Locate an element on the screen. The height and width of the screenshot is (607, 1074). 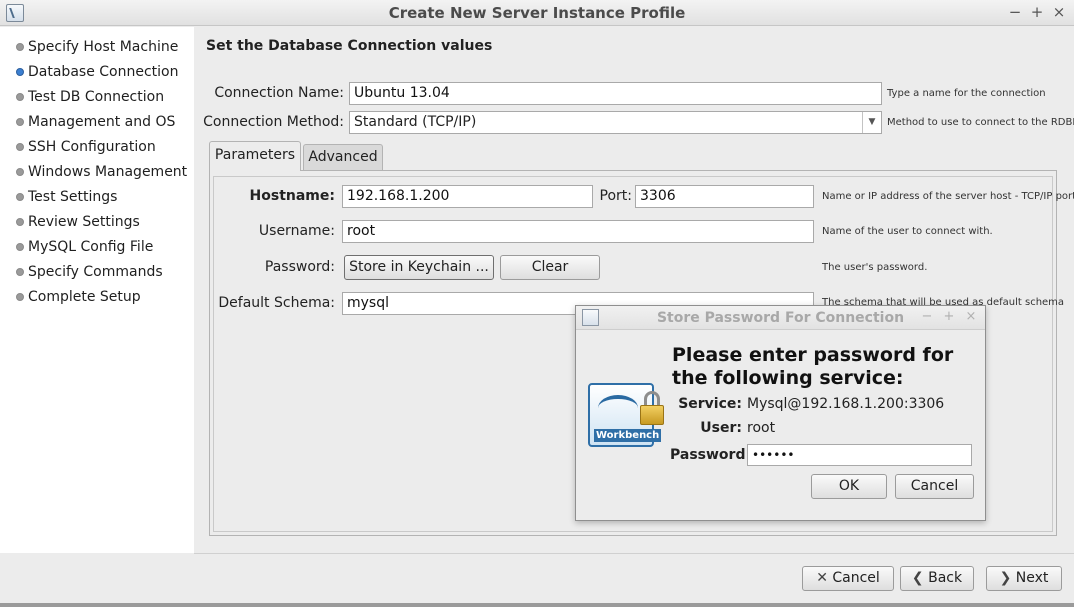
step-database-connection: Database Connection is located at coordinates (97, 72).